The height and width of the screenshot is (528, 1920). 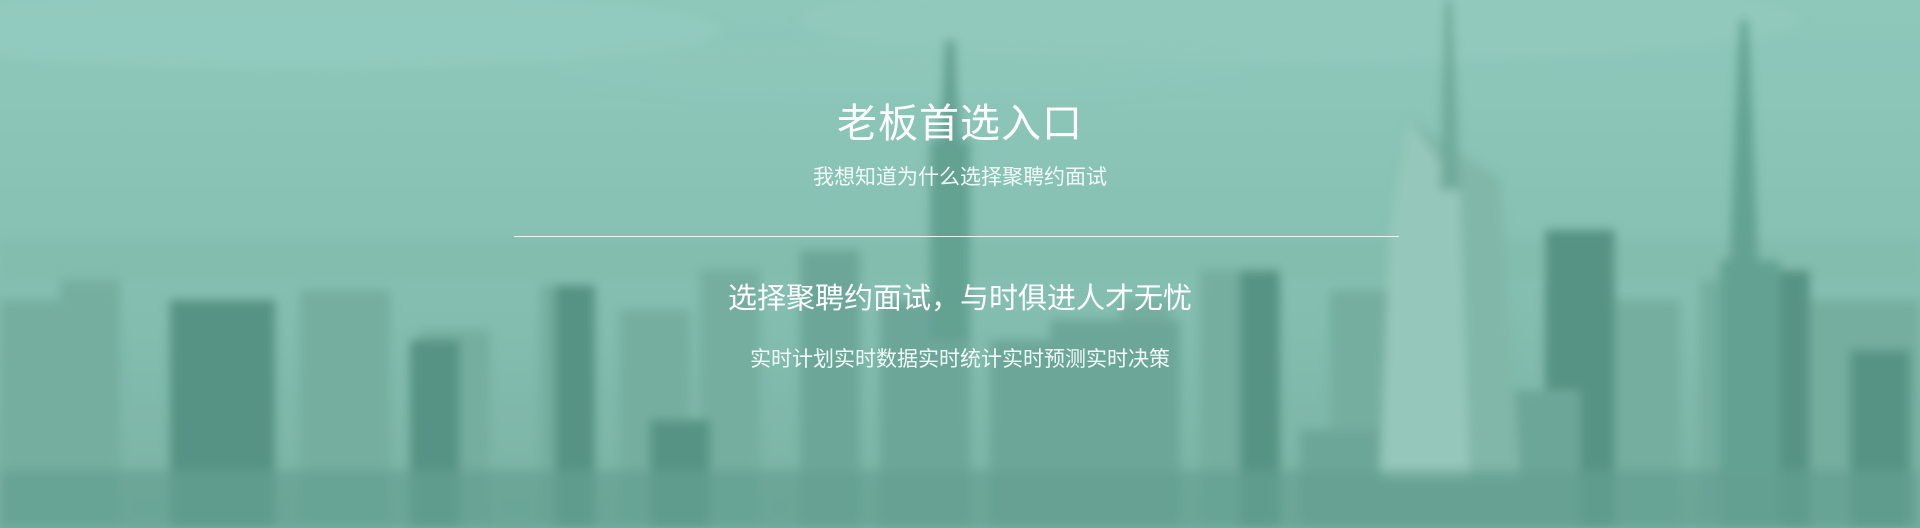 What do you see at coordinates (960, 124) in the screenshot?
I see `hero-title: 老板首选入口` at bounding box center [960, 124].